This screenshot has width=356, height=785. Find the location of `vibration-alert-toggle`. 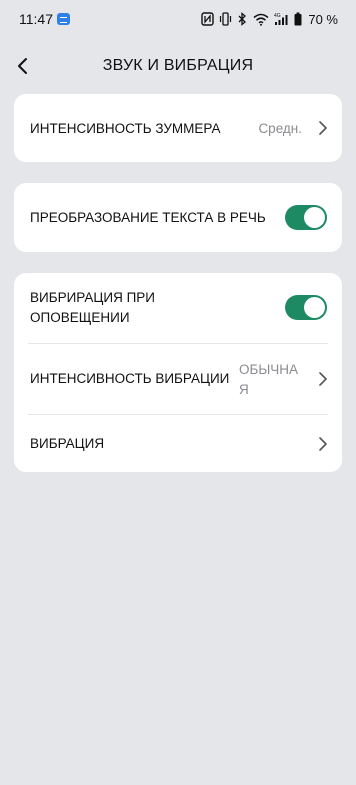

vibration-alert-toggle is located at coordinates (306, 307).